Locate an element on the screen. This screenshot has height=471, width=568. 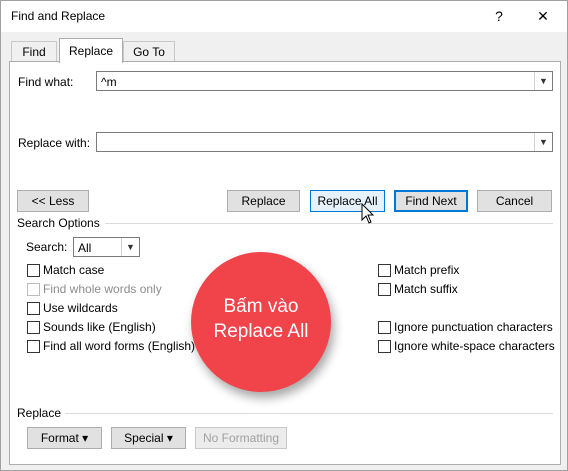
tab-find-label: Find is located at coordinates (34, 52).